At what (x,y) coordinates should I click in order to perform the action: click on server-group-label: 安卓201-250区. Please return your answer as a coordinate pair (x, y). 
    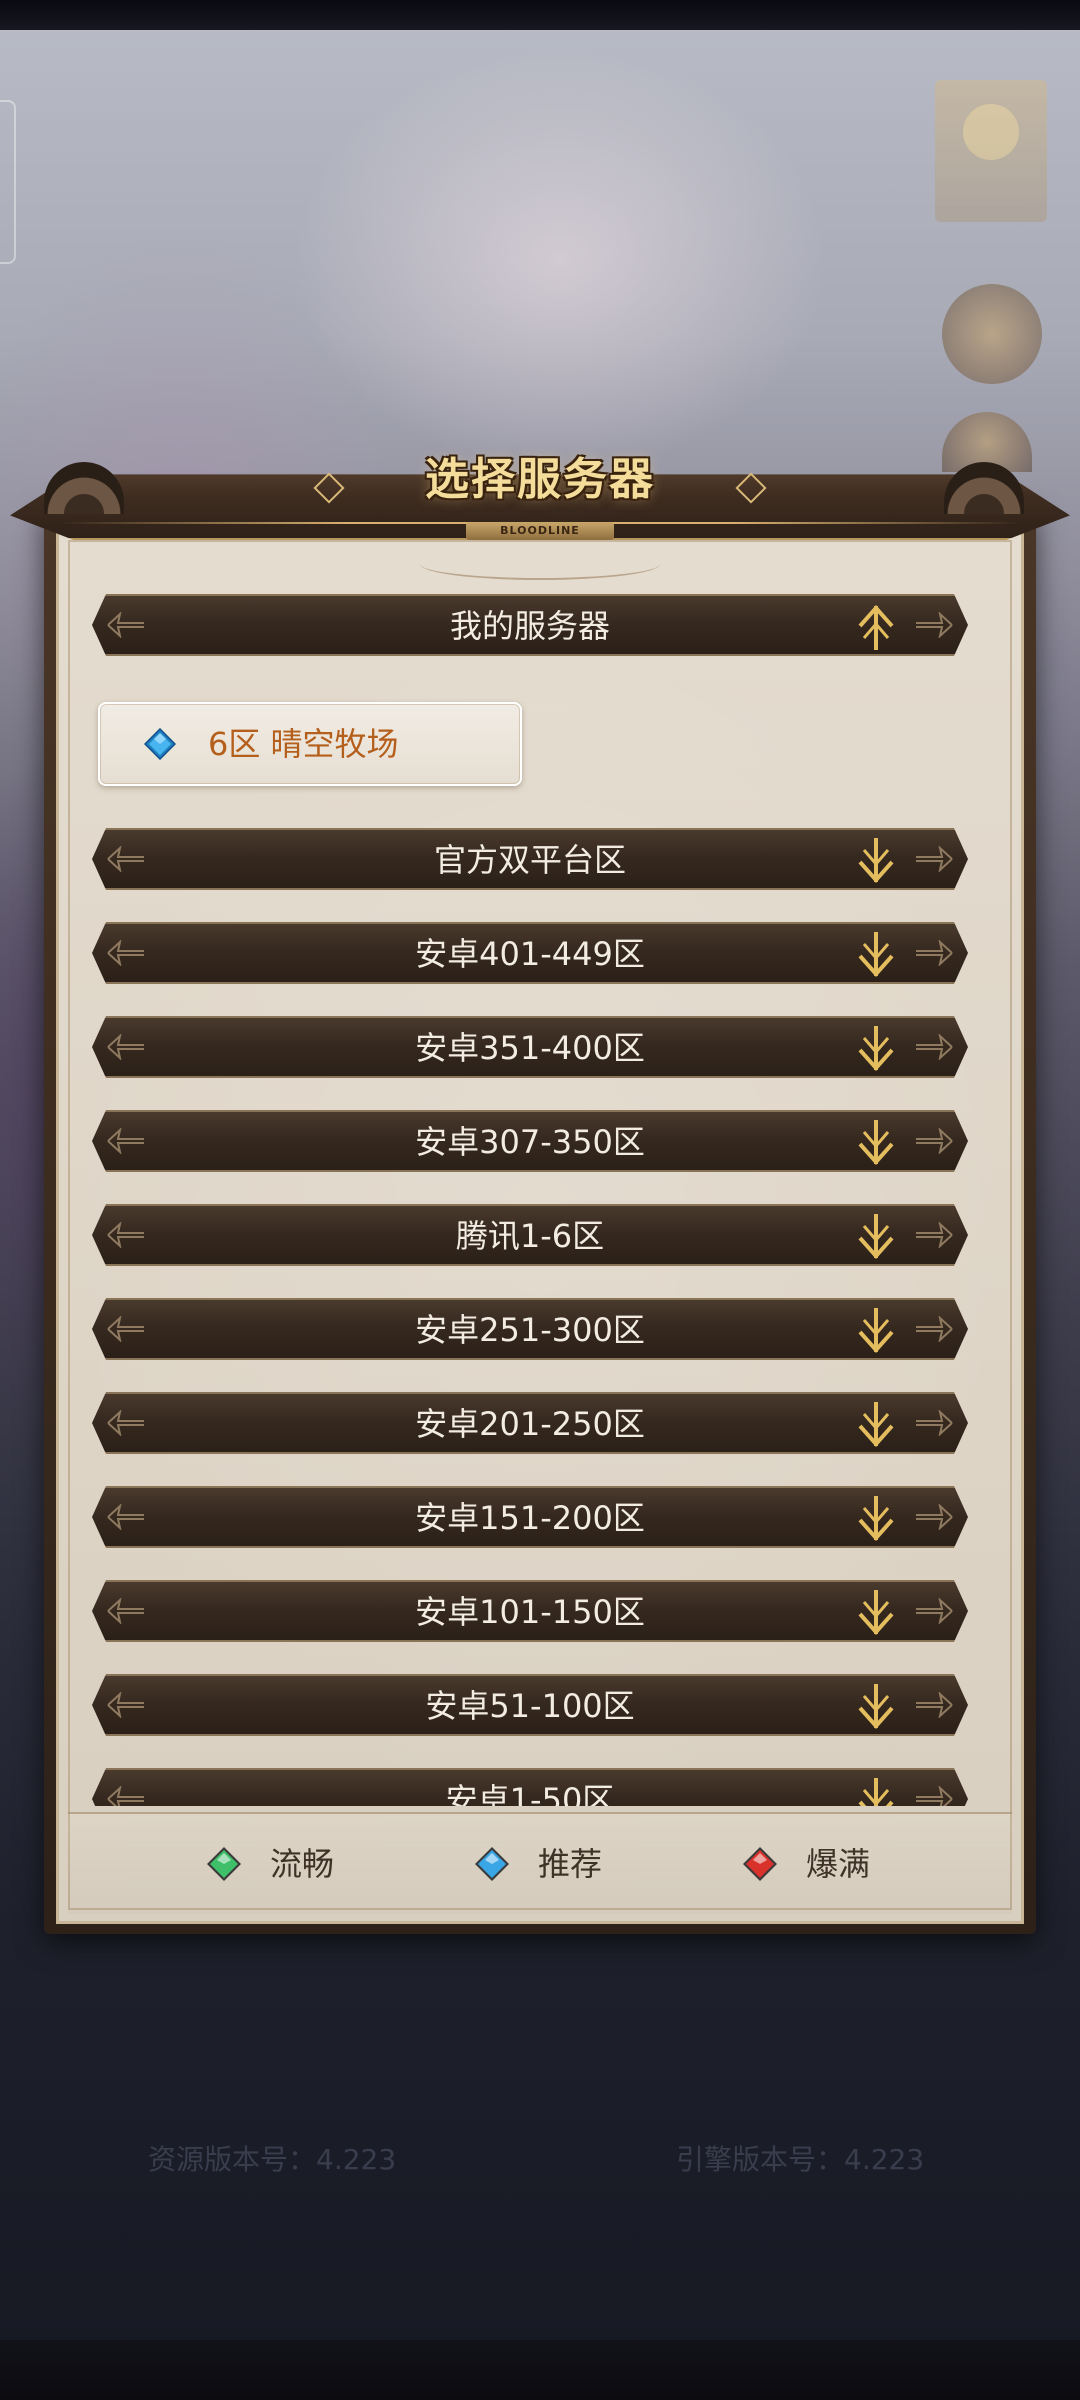
    Looking at the image, I should click on (530, 1424).